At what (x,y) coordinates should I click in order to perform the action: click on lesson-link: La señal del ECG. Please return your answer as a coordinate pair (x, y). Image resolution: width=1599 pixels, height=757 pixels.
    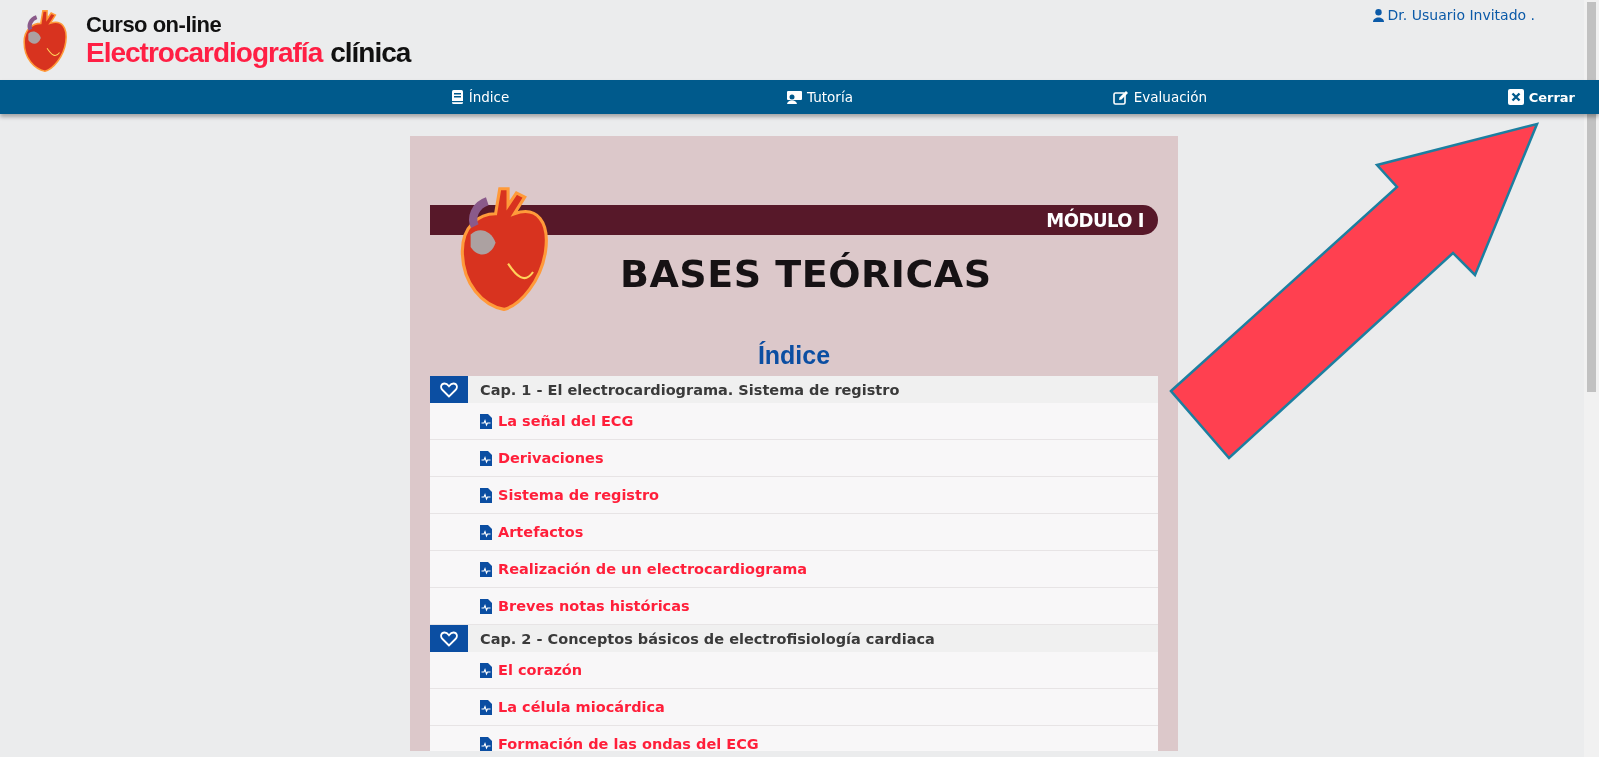
    Looking at the image, I should click on (794, 421).